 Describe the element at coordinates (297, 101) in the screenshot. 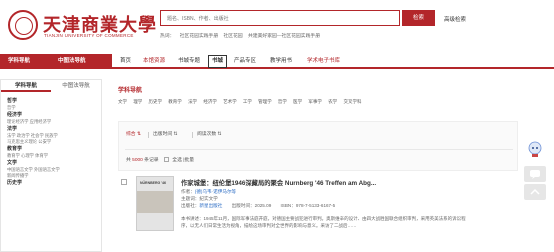

I see `subject-link: 医学` at that location.